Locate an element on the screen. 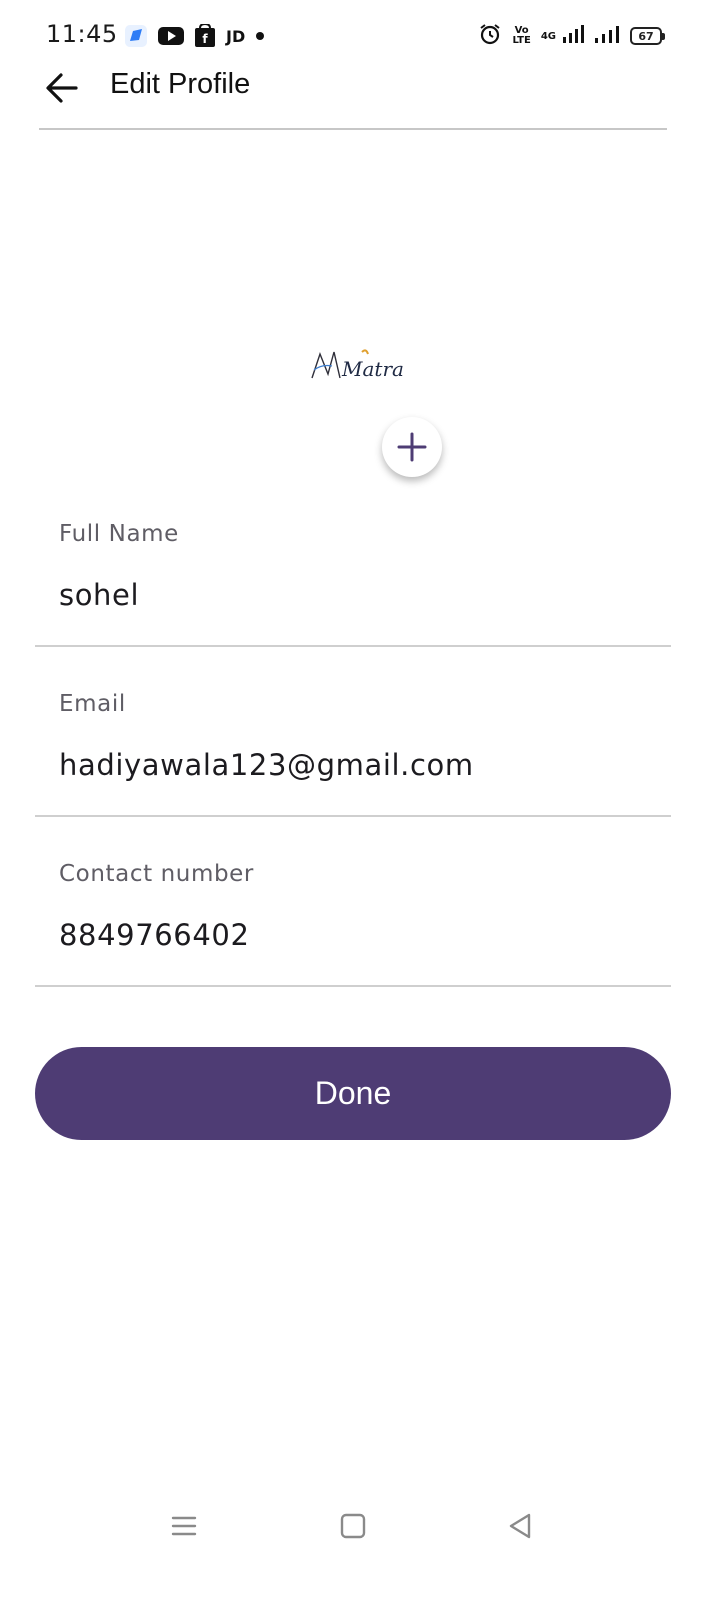  volte-line2: LTE is located at coordinates (521, 40).